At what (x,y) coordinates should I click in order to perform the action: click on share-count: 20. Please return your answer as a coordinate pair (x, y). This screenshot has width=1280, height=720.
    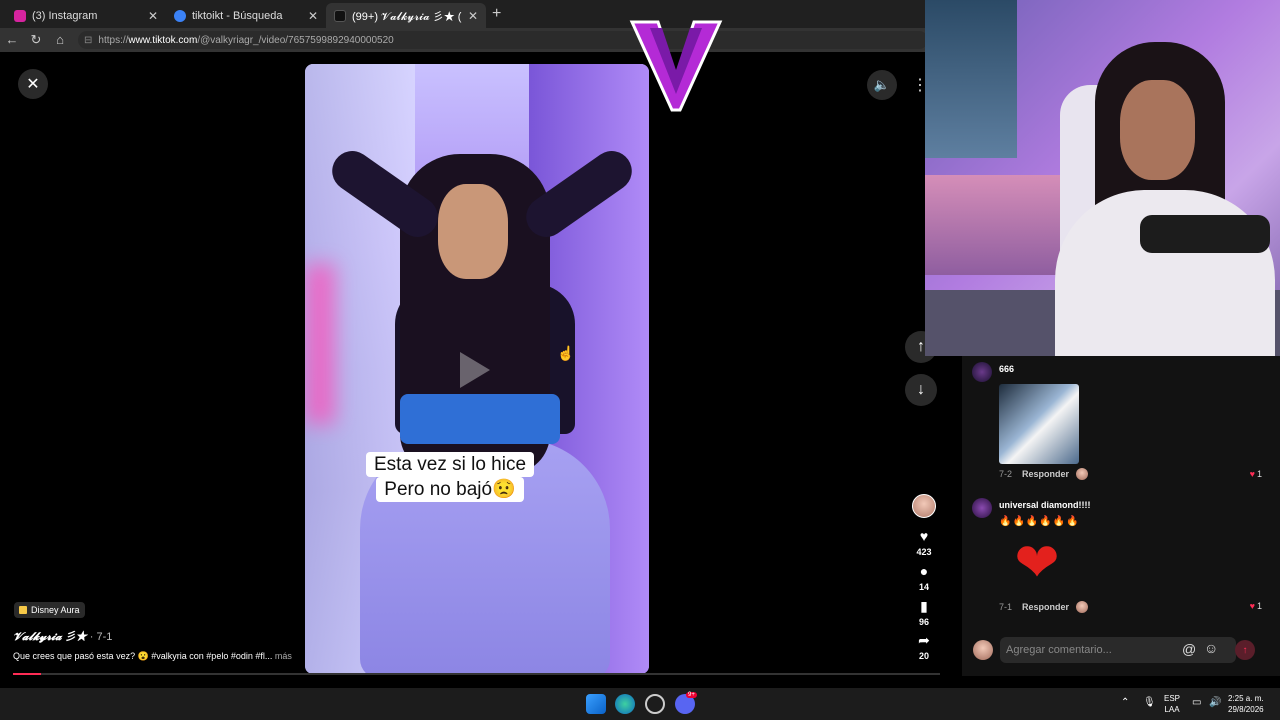
    Looking at the image, I should click on (923, 656).